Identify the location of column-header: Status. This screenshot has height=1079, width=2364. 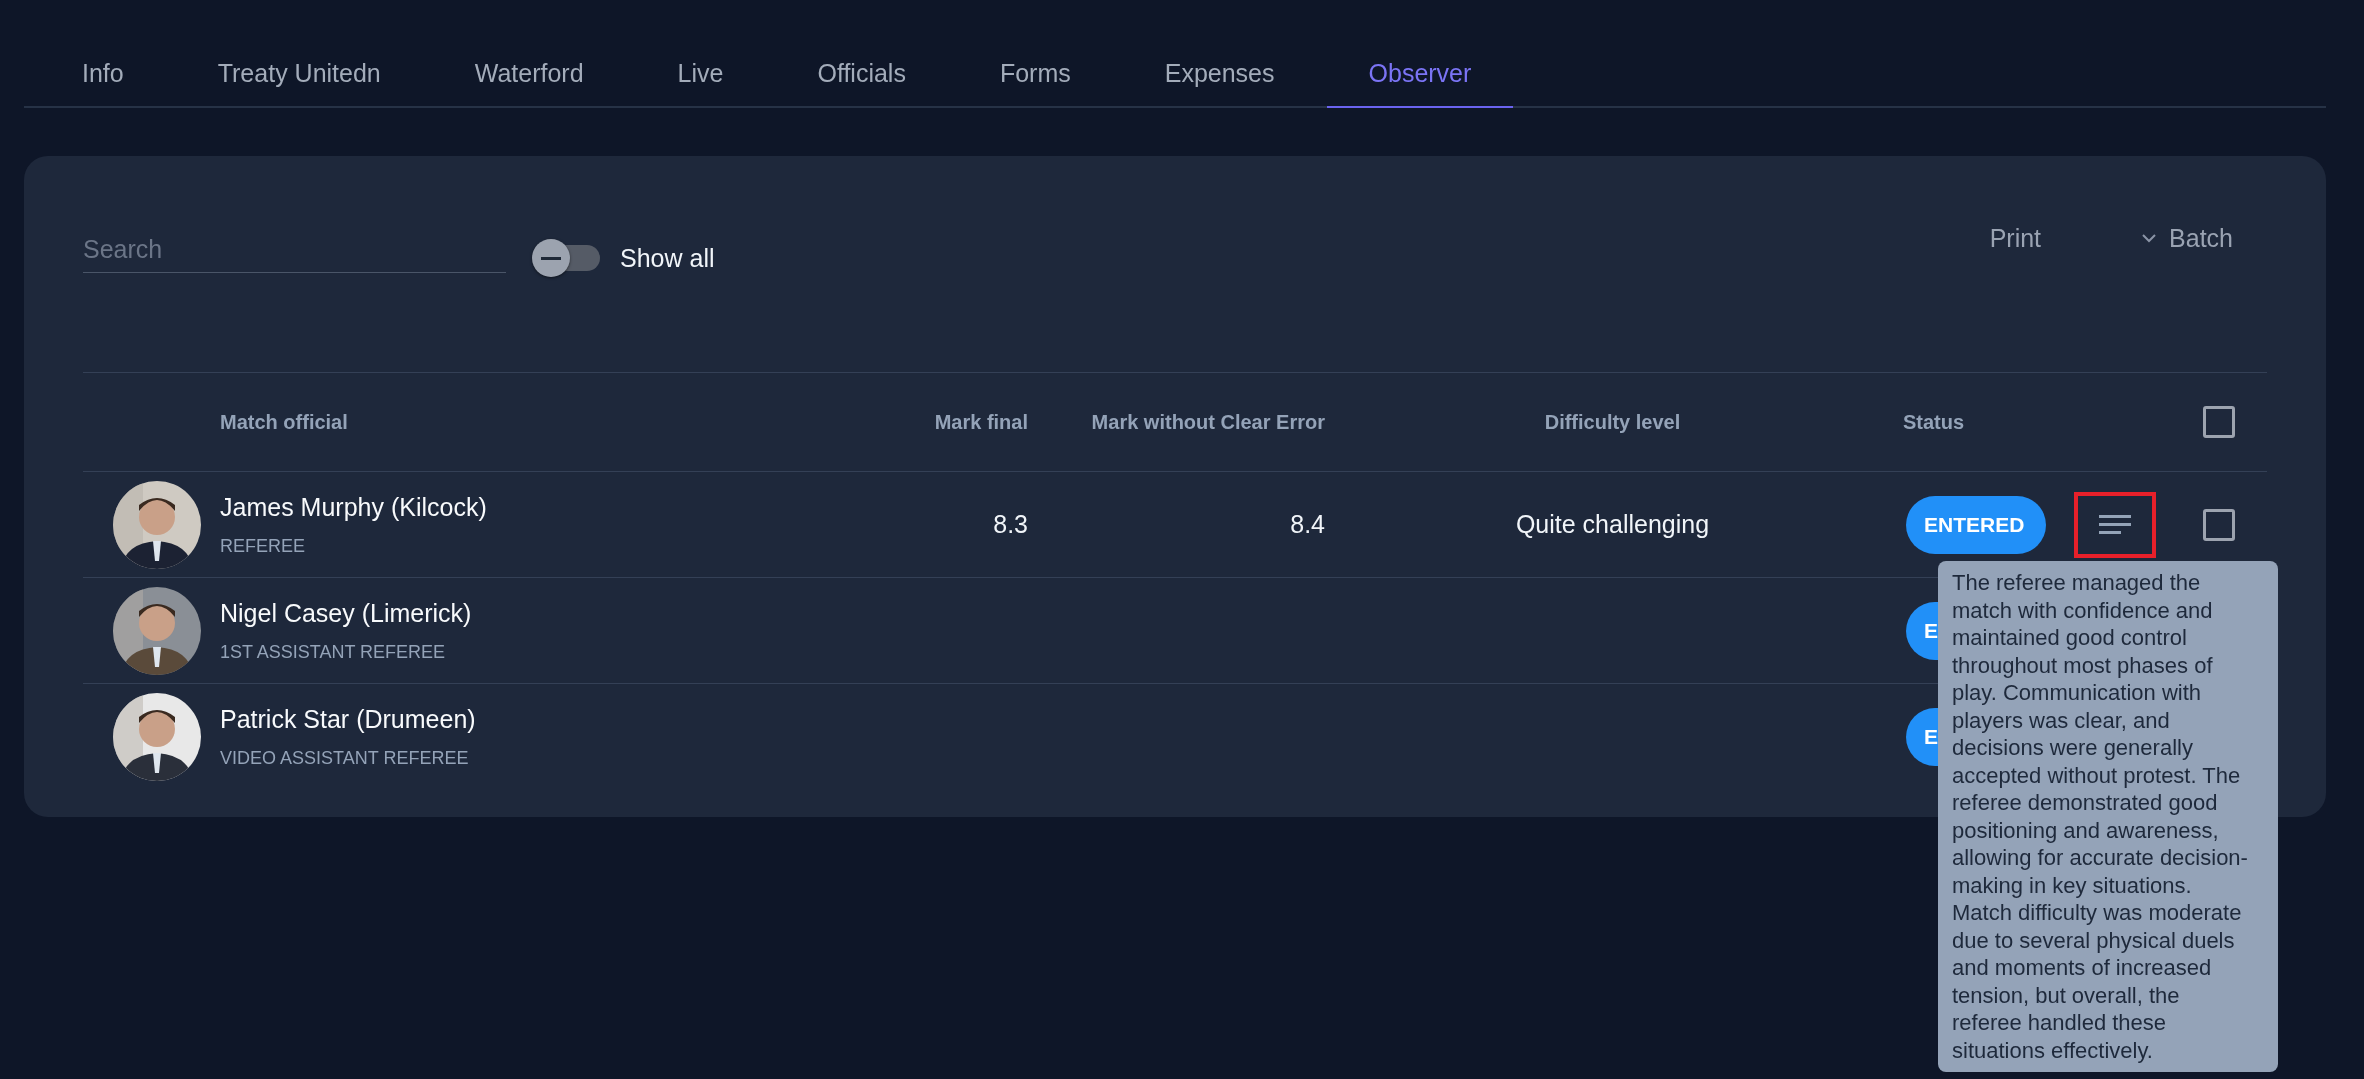
(1934, 422).